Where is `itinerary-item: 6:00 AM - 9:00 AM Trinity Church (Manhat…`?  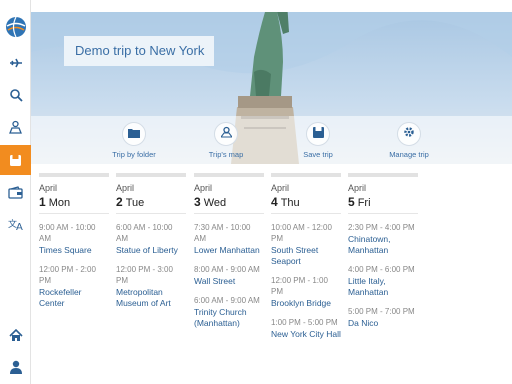 itinerary-item: 6:00 AM - 9:00 AM Trinity Church (Manhat… is located at coordinates (229, 312).